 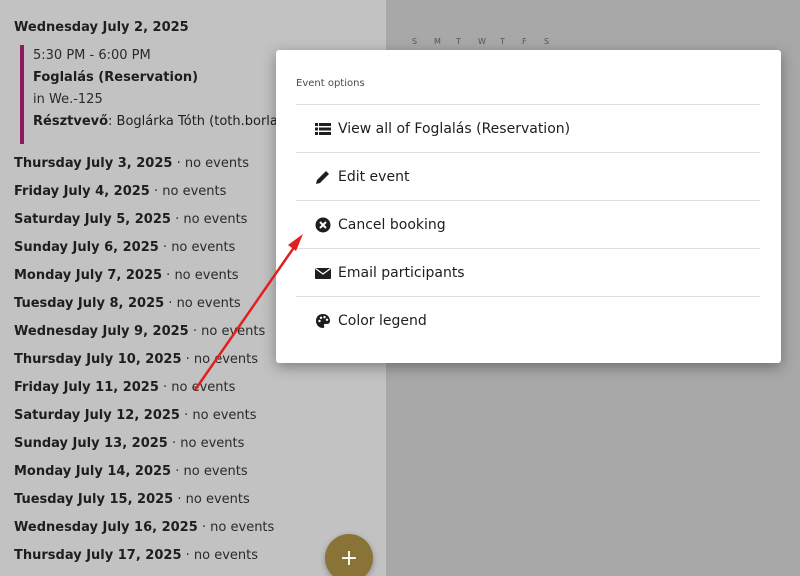 What do you see at coordinates (382, 320) in the screenshot?
I see `option-label: Color legend` at bounding box center [382, 320].